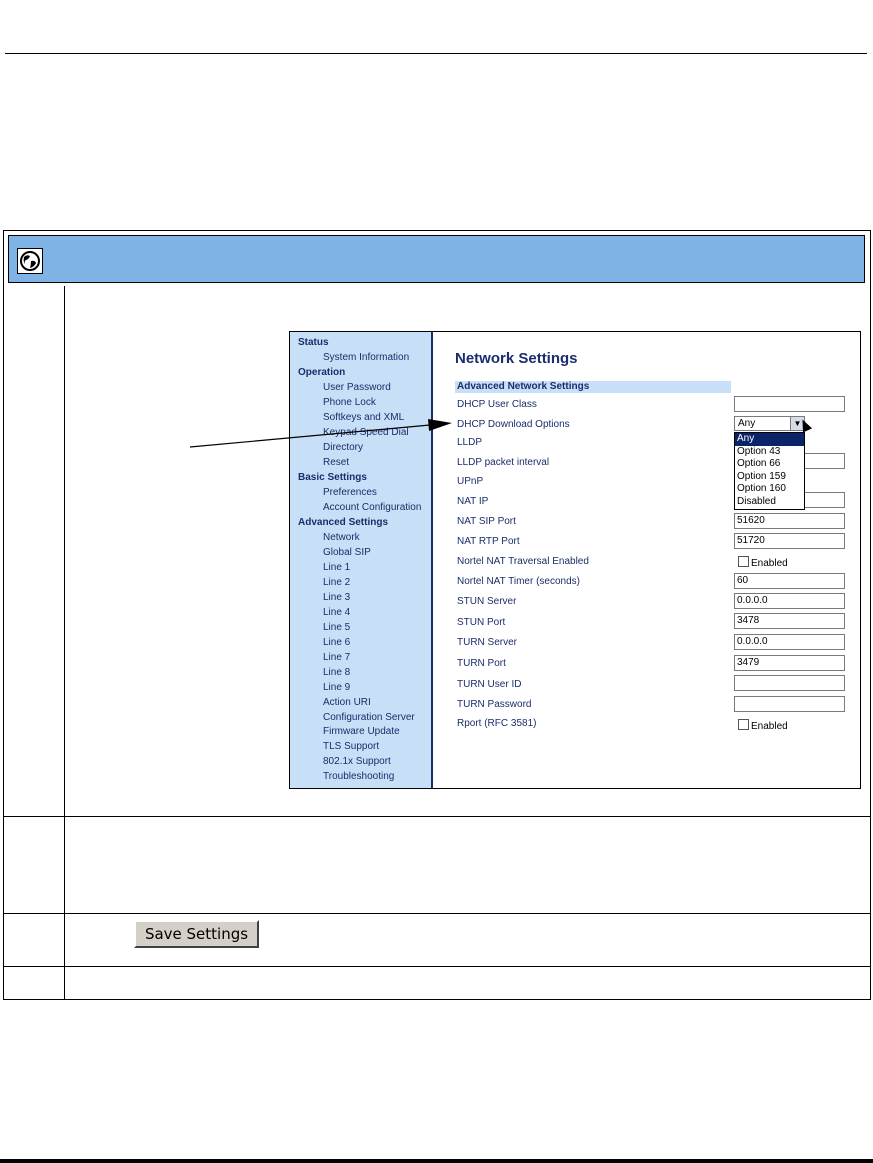 The image size is (873, 1163). Describe the element at coordinates (436, 1161) in the screenshot. I see `bottom-rule` at that location.